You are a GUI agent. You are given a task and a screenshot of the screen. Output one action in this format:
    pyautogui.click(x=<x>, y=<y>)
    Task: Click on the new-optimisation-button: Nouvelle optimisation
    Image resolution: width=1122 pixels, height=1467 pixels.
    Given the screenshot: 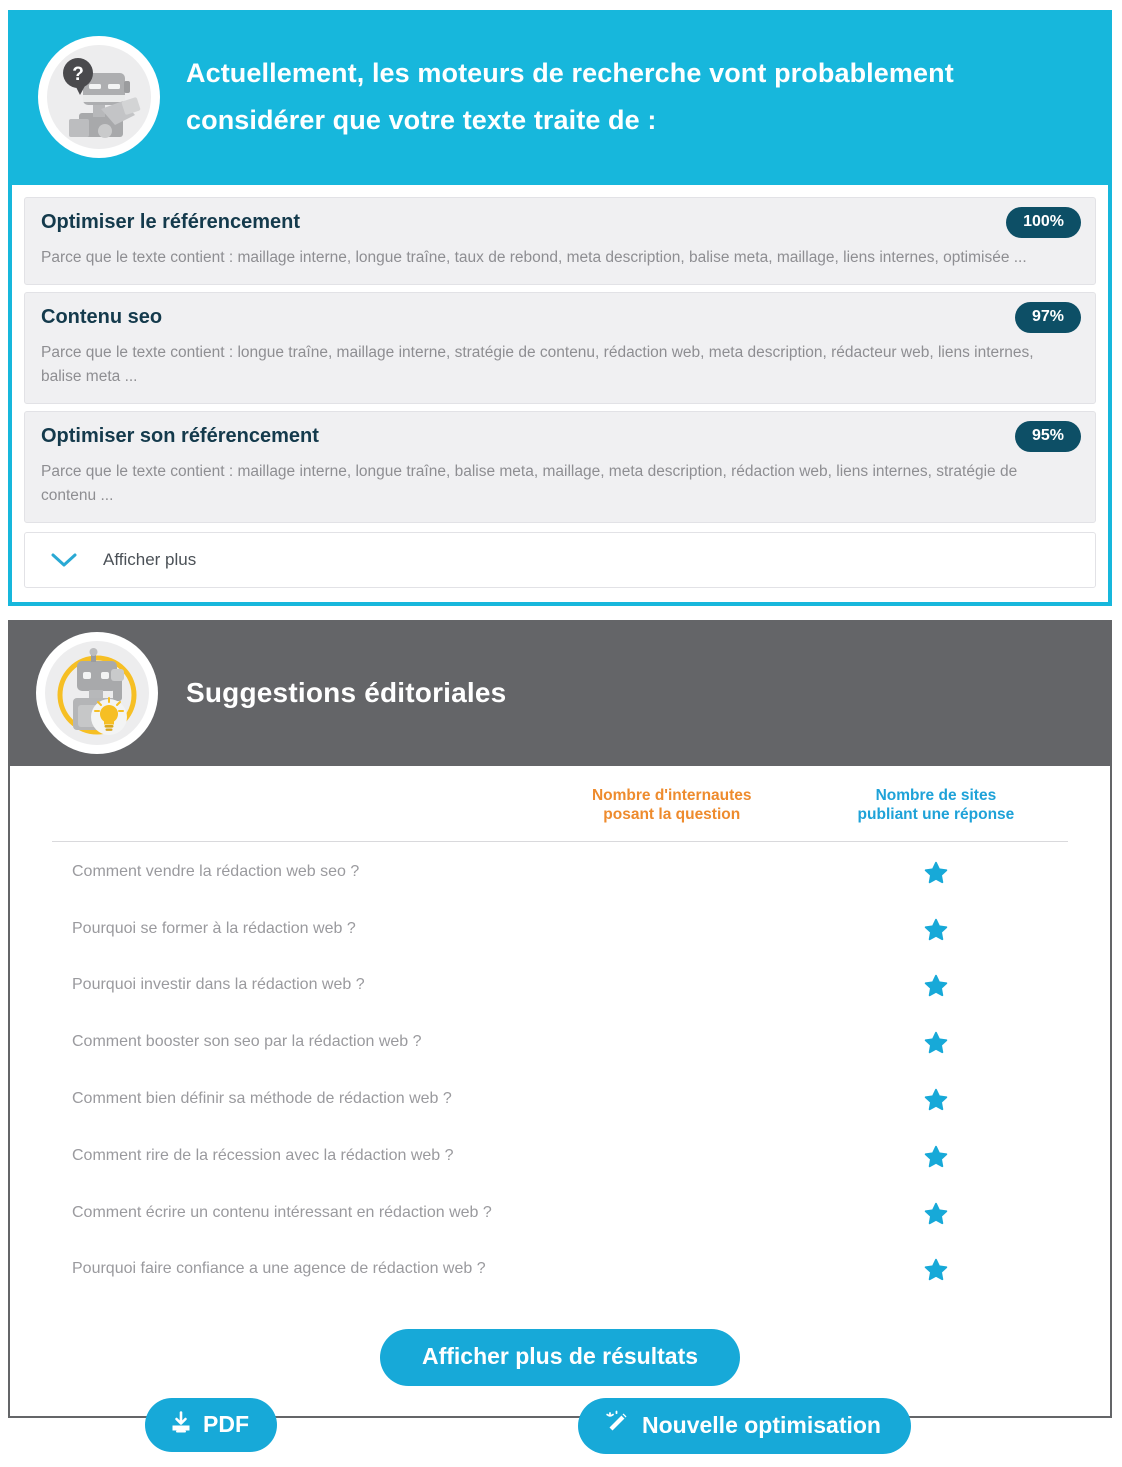 What is the action you would take?
    pyautogui.click(x=744, y=1426)
    